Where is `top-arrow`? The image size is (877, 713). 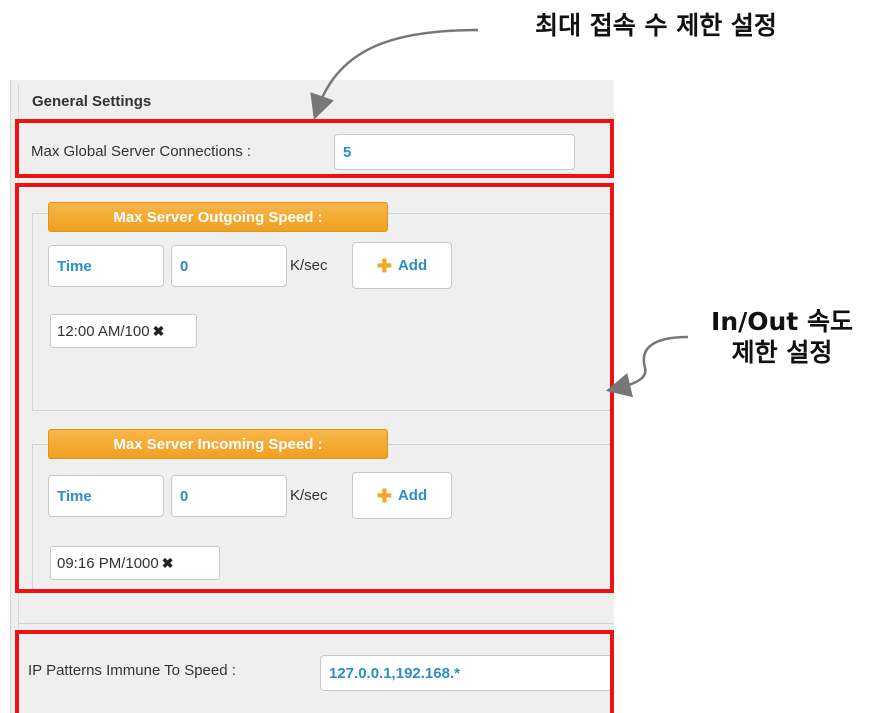 top-arrow is located at coordinates (394, 74).